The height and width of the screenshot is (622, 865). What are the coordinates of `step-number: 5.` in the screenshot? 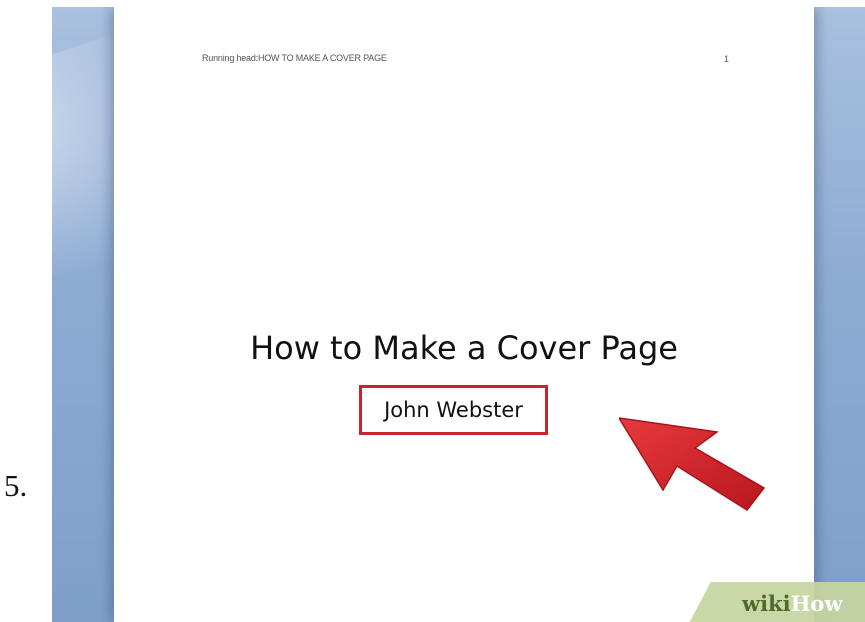 It's located at (16, 485).